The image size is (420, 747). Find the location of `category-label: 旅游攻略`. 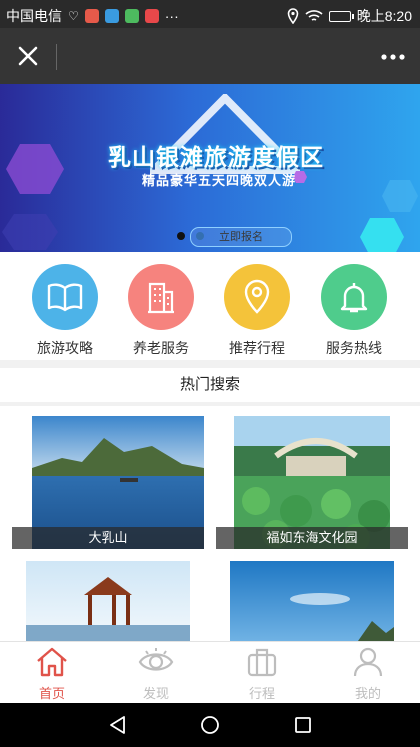

category-label: 旅游攻略 is located at coordinates (65, 348).